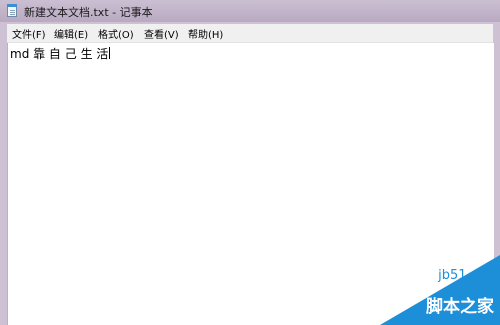 This screenshot has width=500, height=325. What do you see at coordinates (460, 307) in the screenshot?
I see `watermark-name: 脚本之家` at bounding box center [460, 307].